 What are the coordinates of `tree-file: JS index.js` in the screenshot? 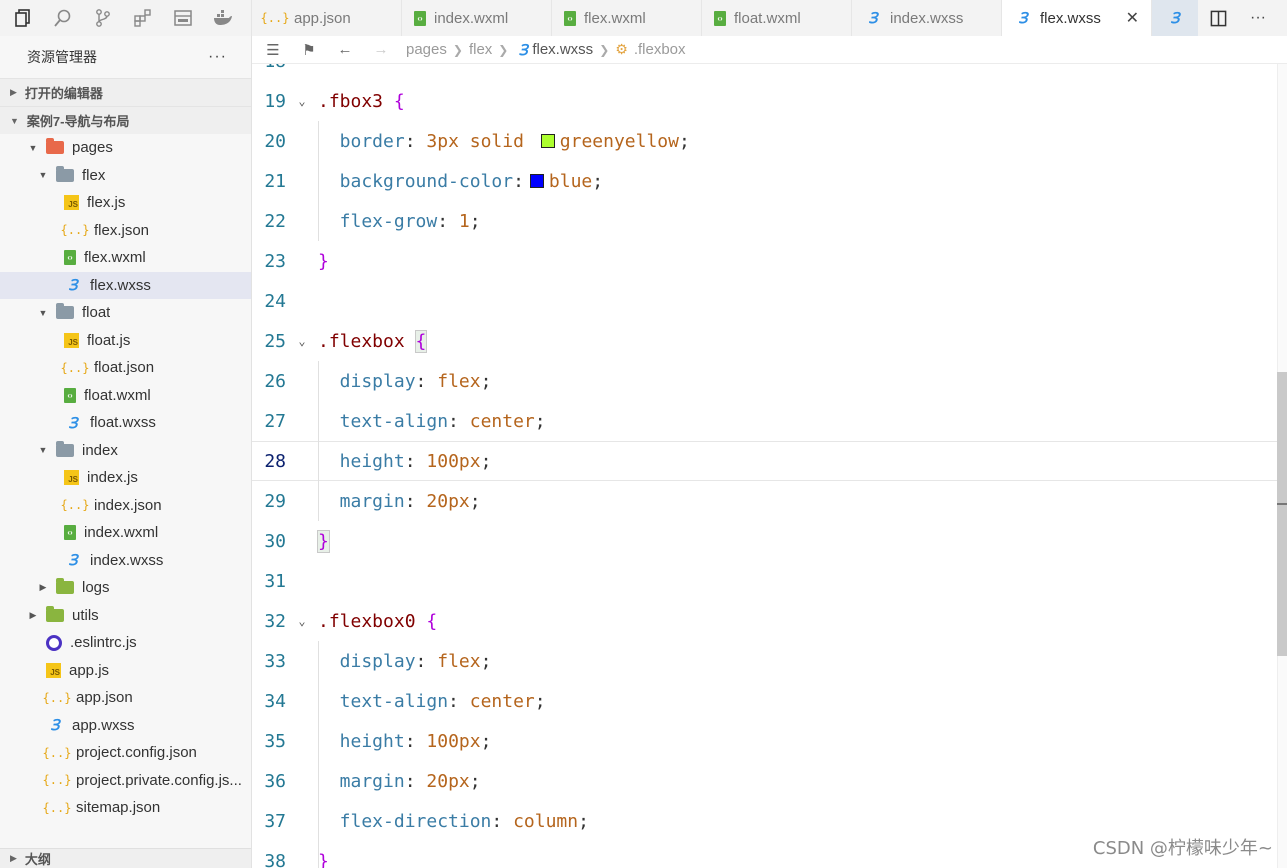 It's located at (125, 478).